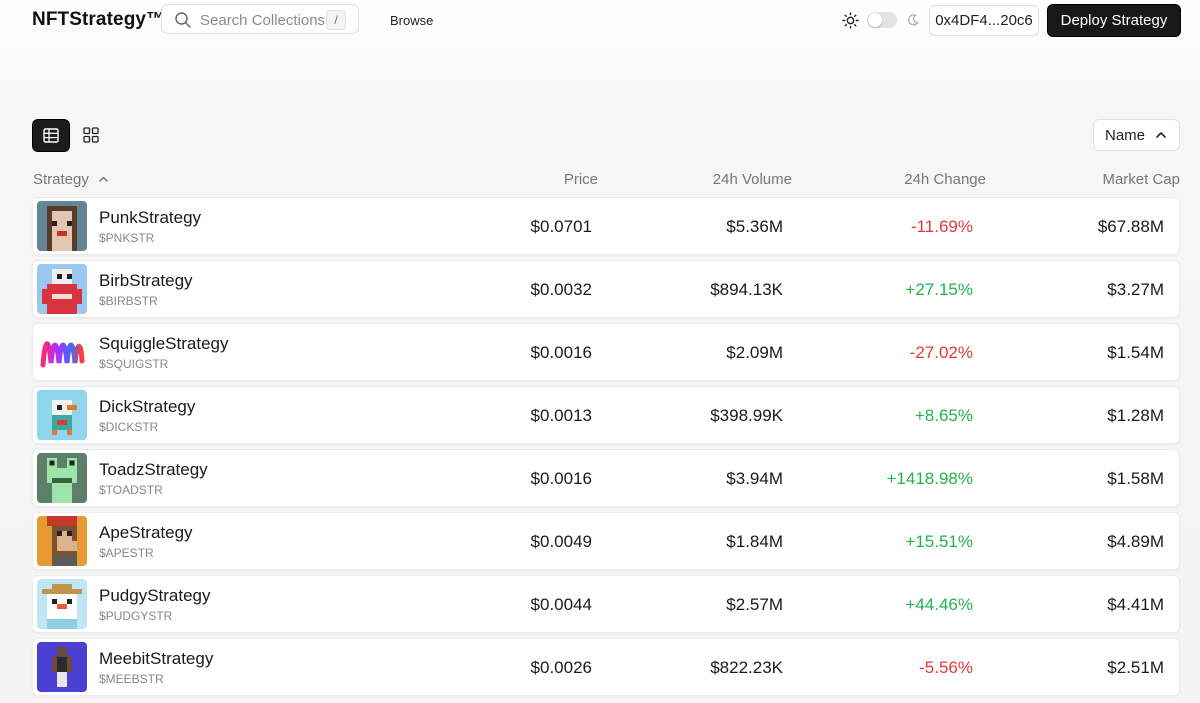 This screenshot has width=1200, height=703. What do you see at coordinates (1135, 289) in the screenshot?
I see `strategy-market-cap: $3.27M` at bounding box center [1135, 289].